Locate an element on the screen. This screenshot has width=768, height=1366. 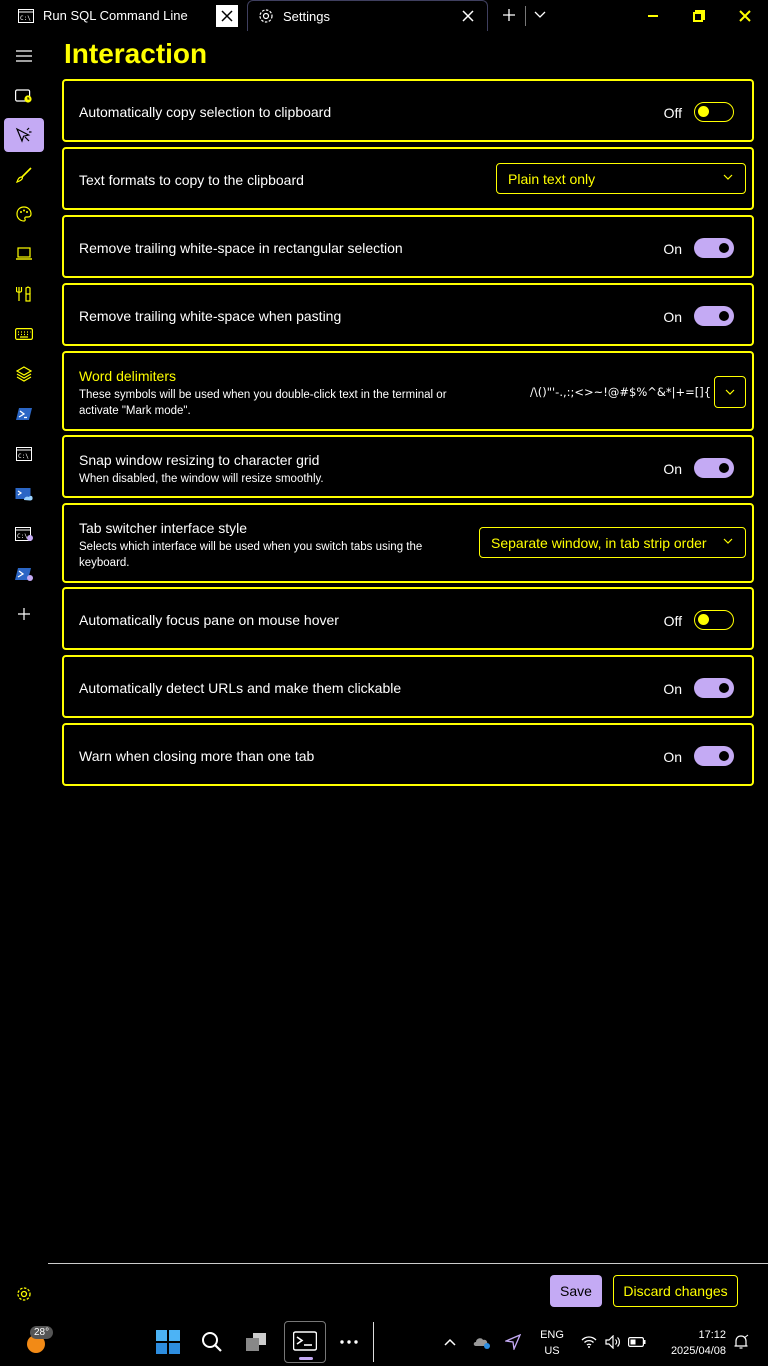
close-icon is located at coordinates (468, 16).